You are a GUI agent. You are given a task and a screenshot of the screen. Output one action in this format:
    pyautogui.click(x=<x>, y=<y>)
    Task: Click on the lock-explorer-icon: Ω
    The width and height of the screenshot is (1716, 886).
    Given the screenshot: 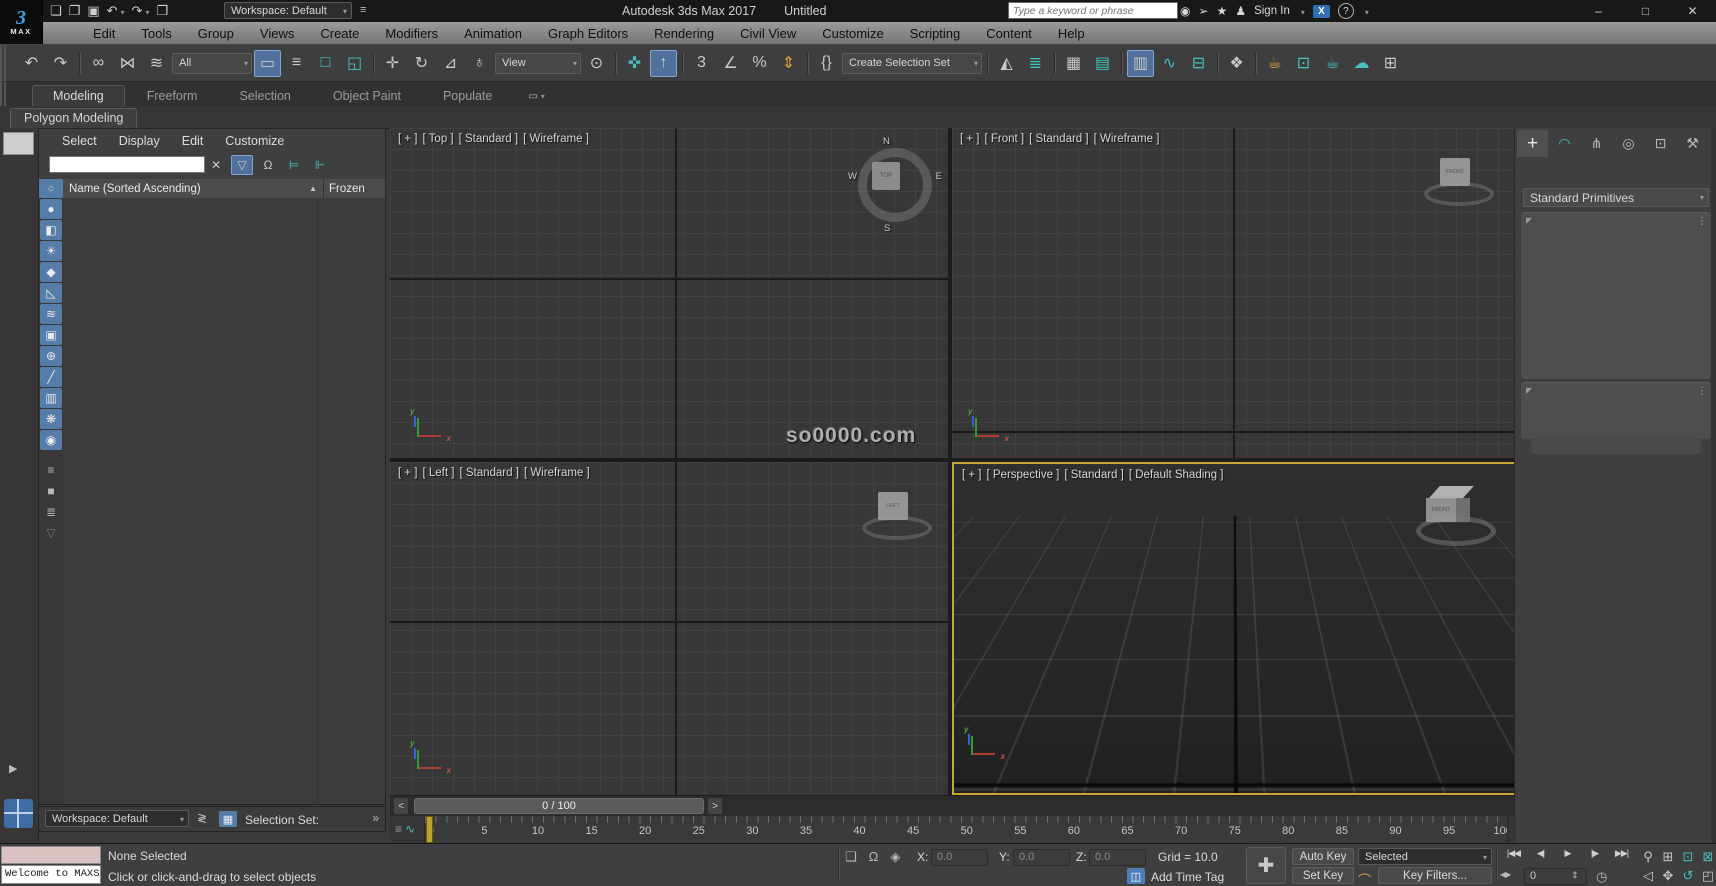 What is the action you would take?
    pyautogui.click(x=268, y=165)
    